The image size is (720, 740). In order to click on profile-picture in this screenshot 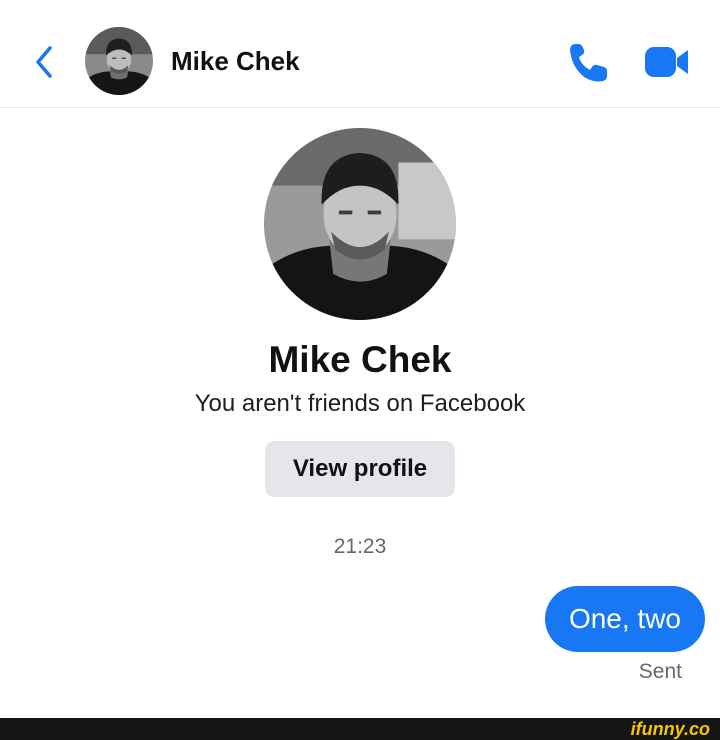, I will do `click(360, 224)`.